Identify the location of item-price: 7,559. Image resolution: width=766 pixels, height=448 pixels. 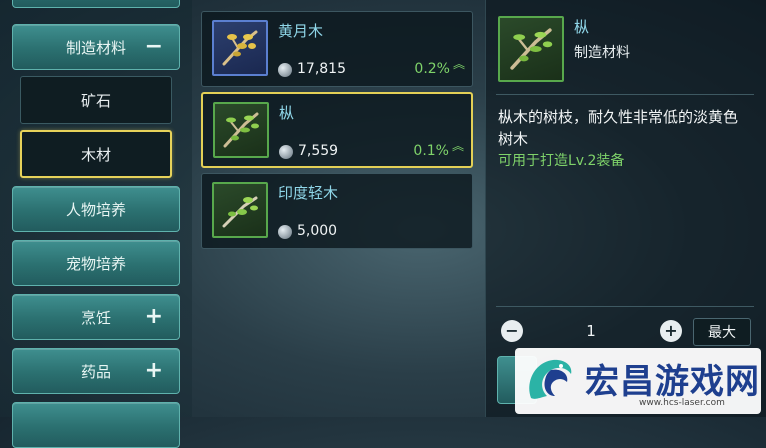
(318, 151).